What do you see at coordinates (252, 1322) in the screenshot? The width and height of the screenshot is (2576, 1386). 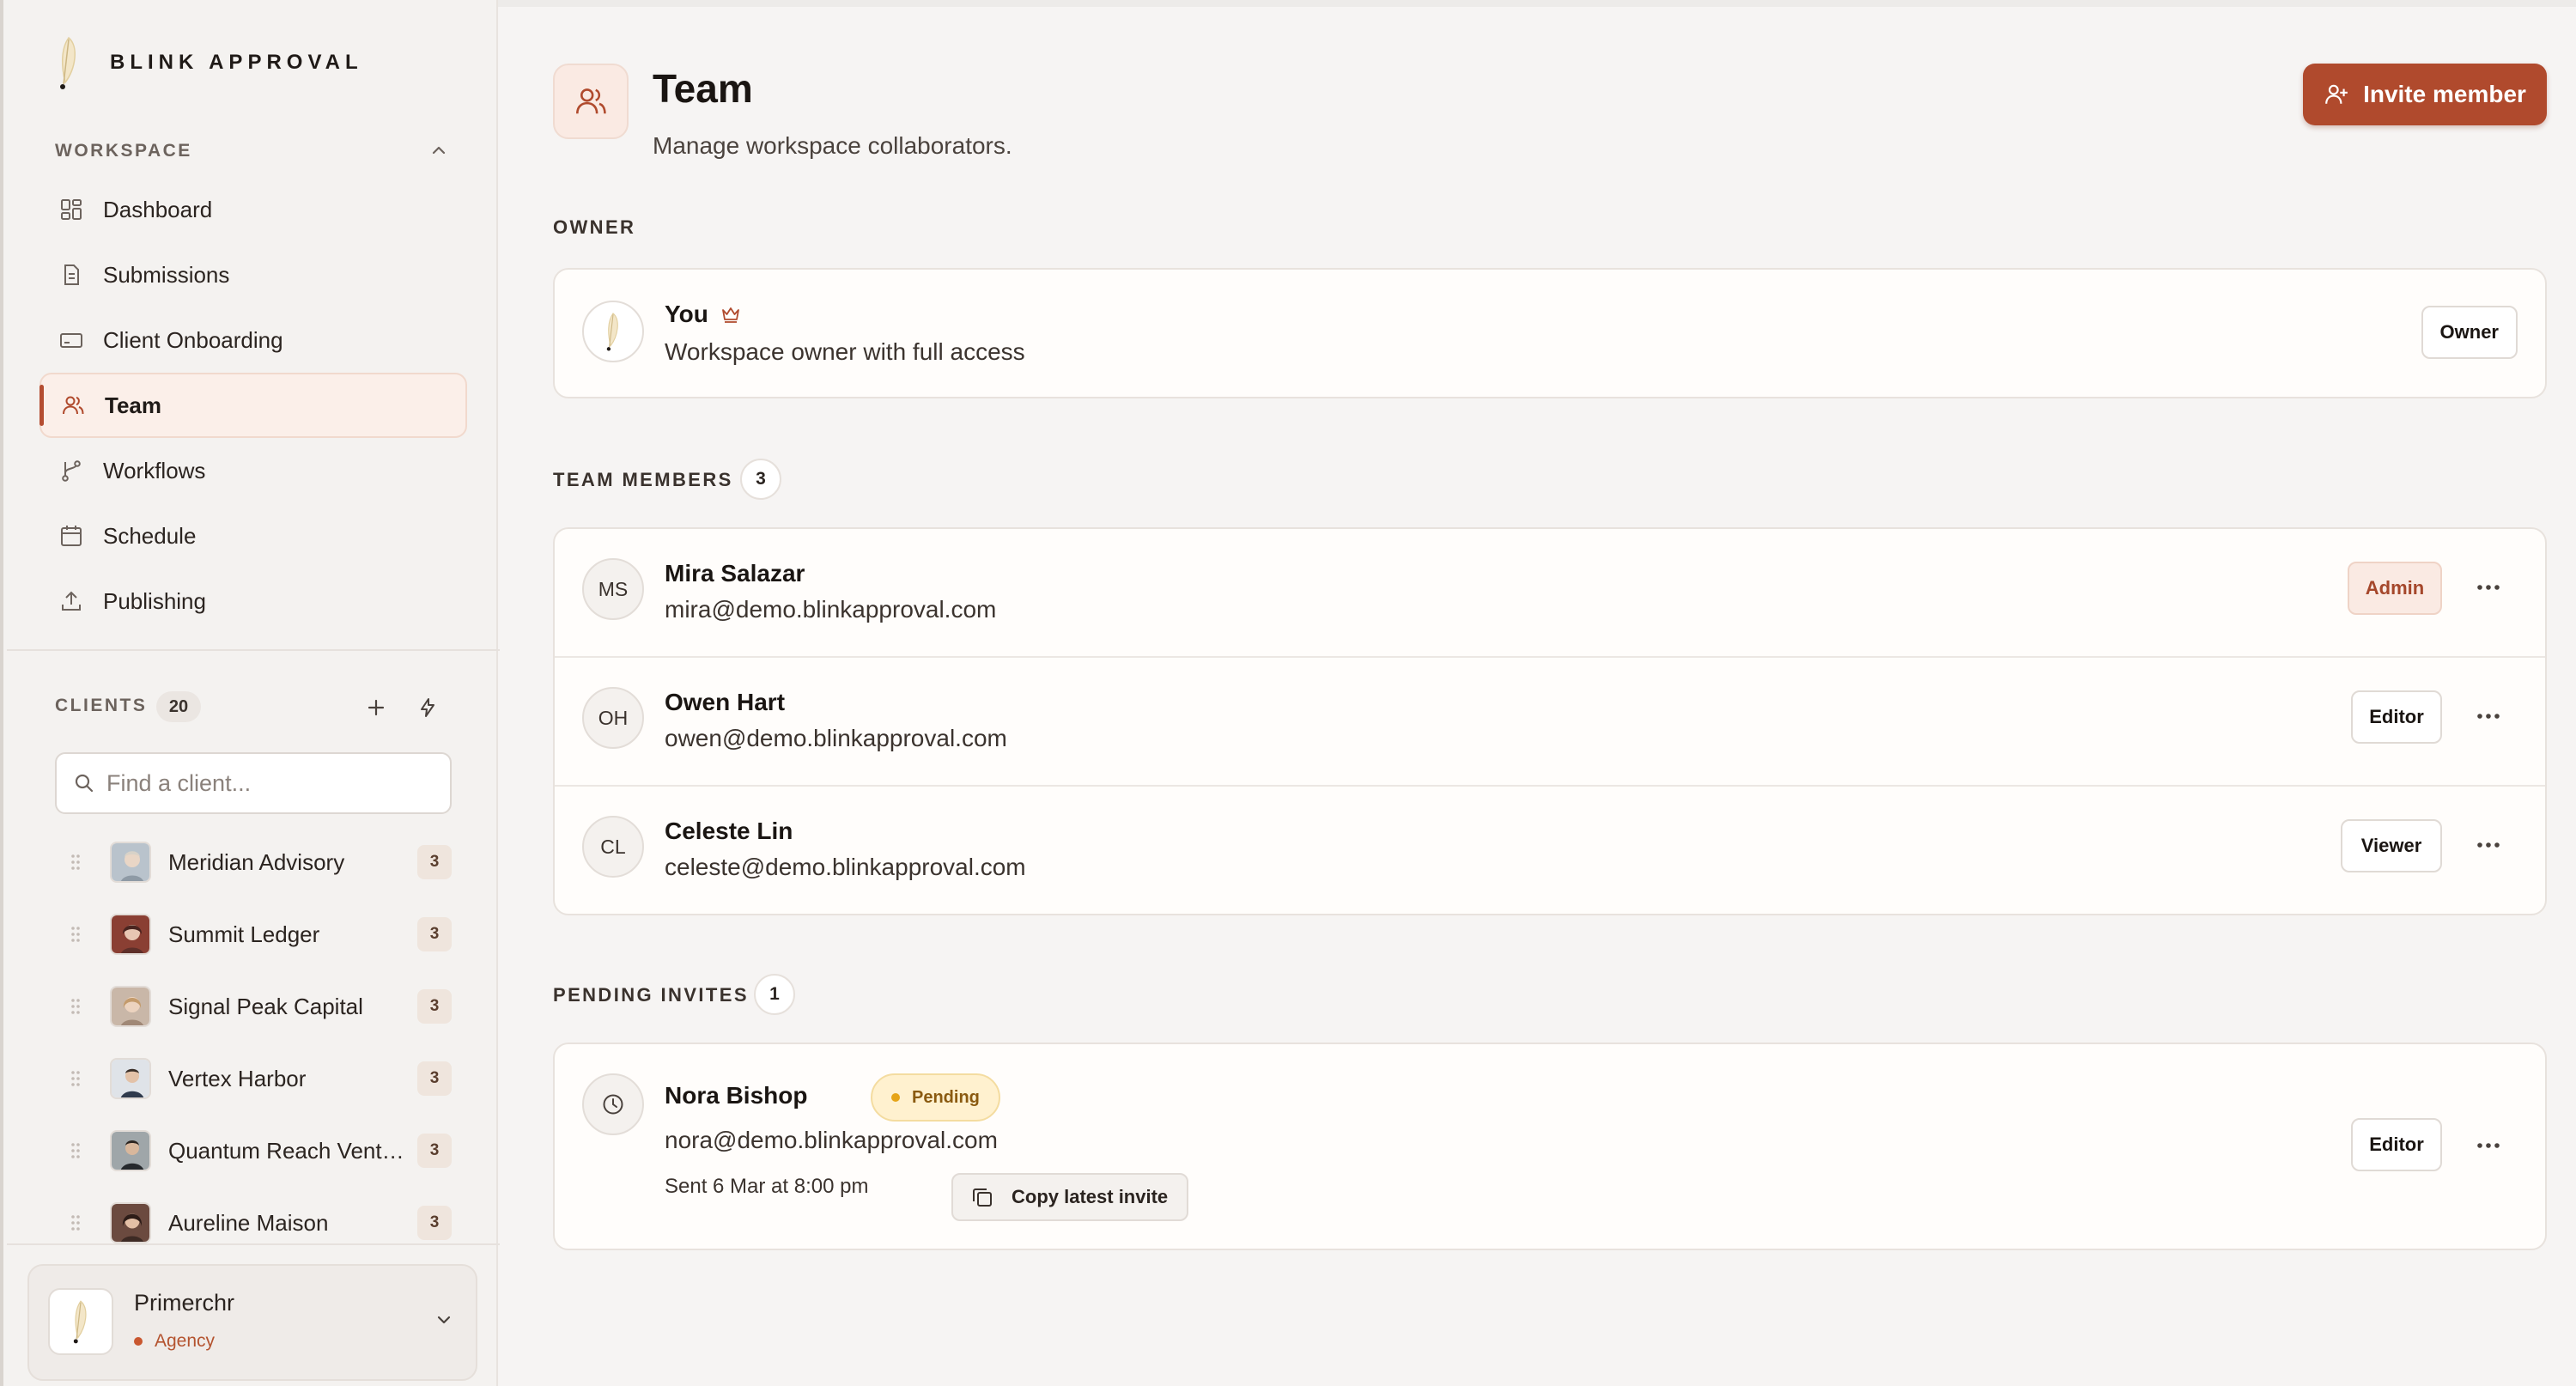 I see `account-switcher: Primerchr Agency` at bounding box center [252, 1322].